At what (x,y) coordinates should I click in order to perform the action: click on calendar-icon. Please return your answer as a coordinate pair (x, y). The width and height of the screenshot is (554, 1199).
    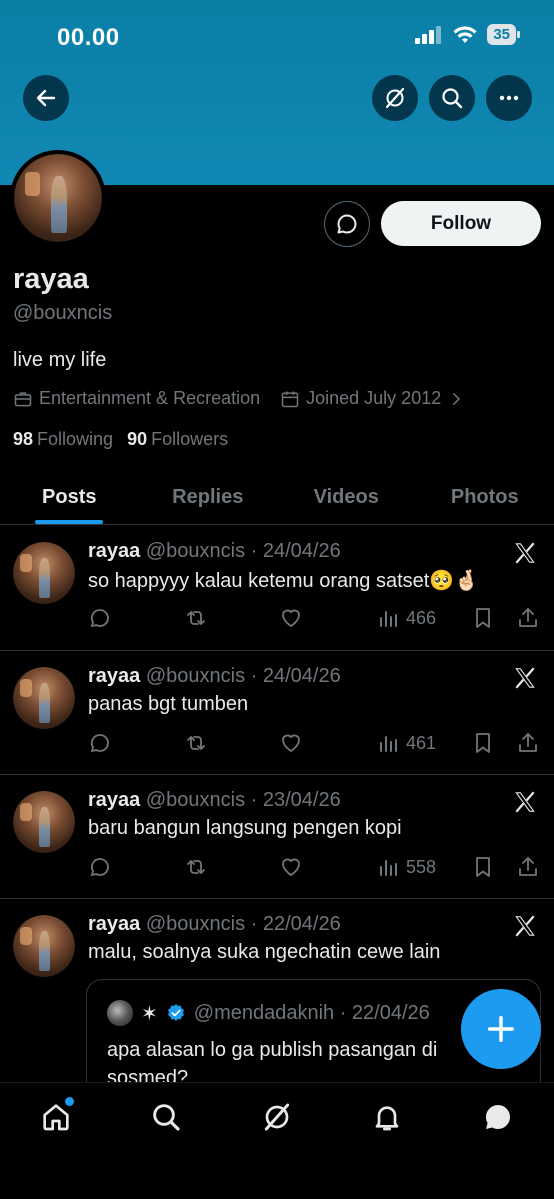
    Looking at the image, I should click on (290, 399).